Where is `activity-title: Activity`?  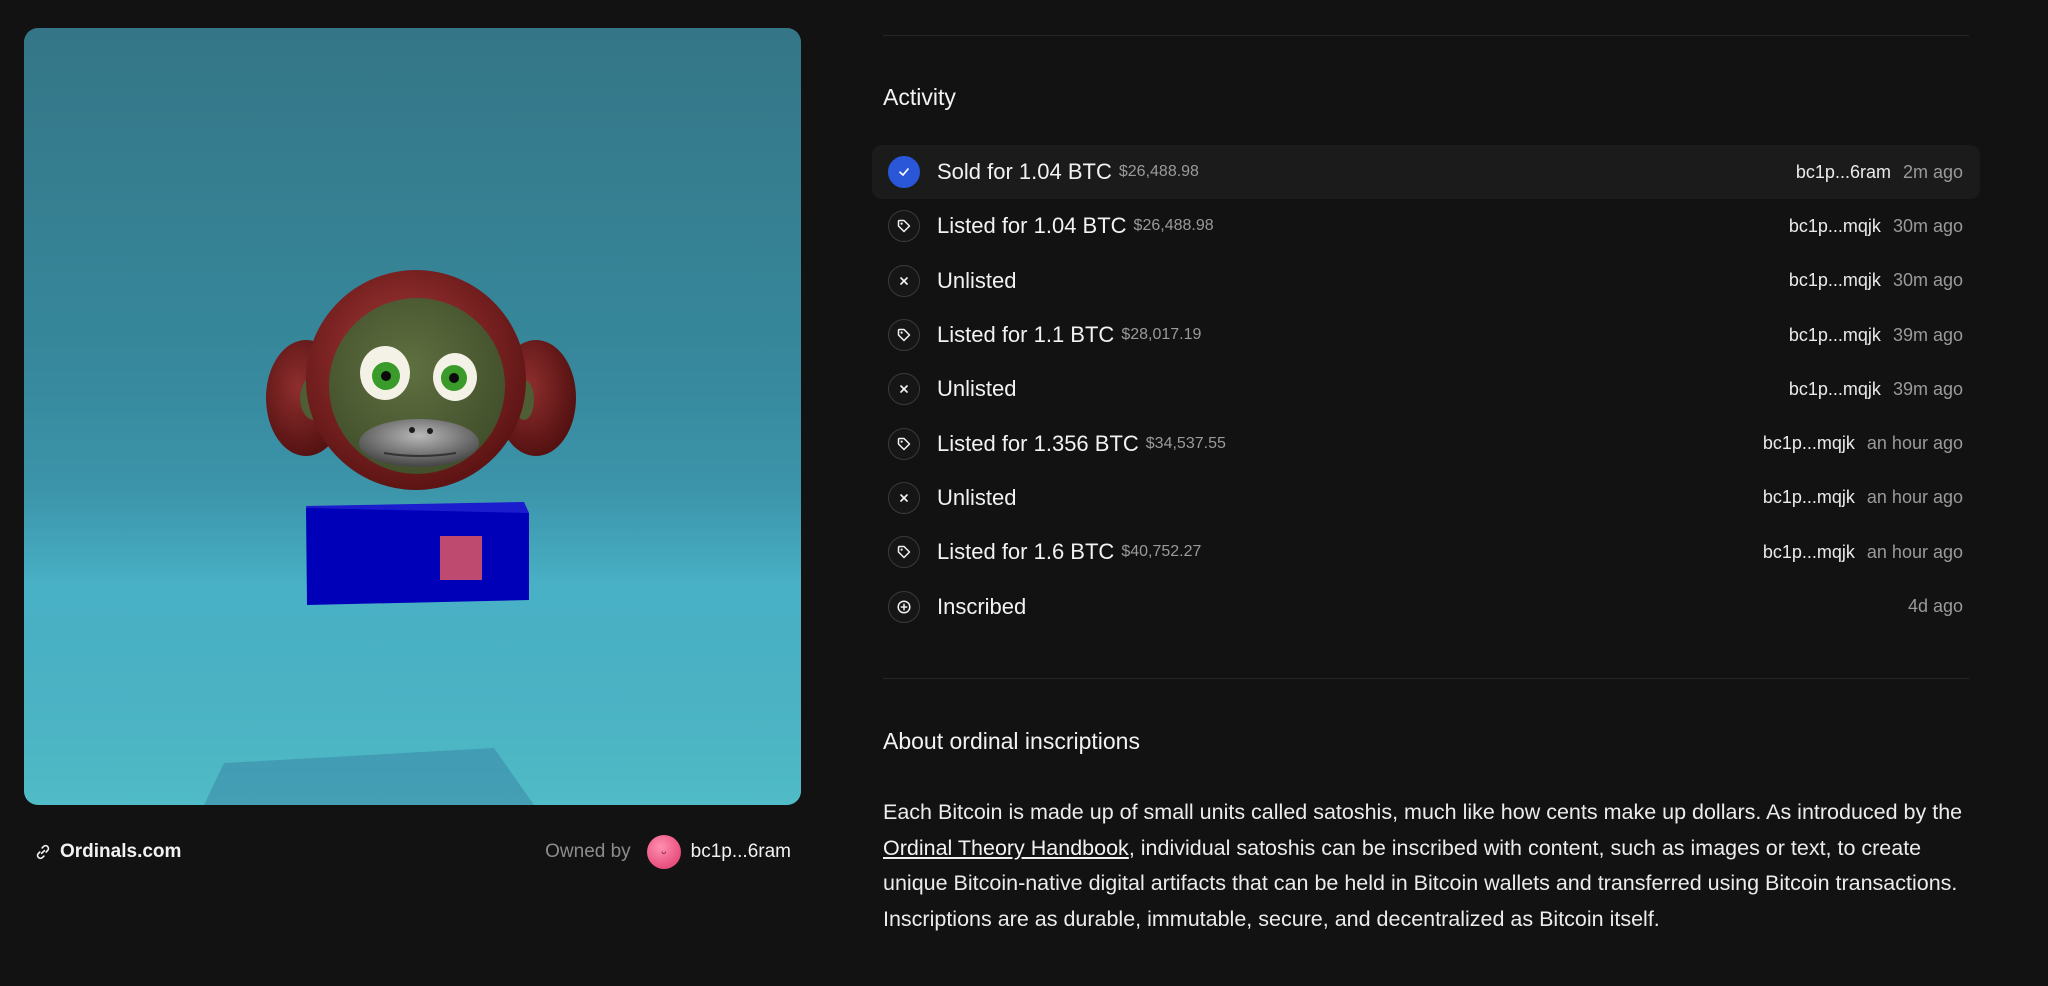
activity-title: Activity is located at coordinates (919, 97).